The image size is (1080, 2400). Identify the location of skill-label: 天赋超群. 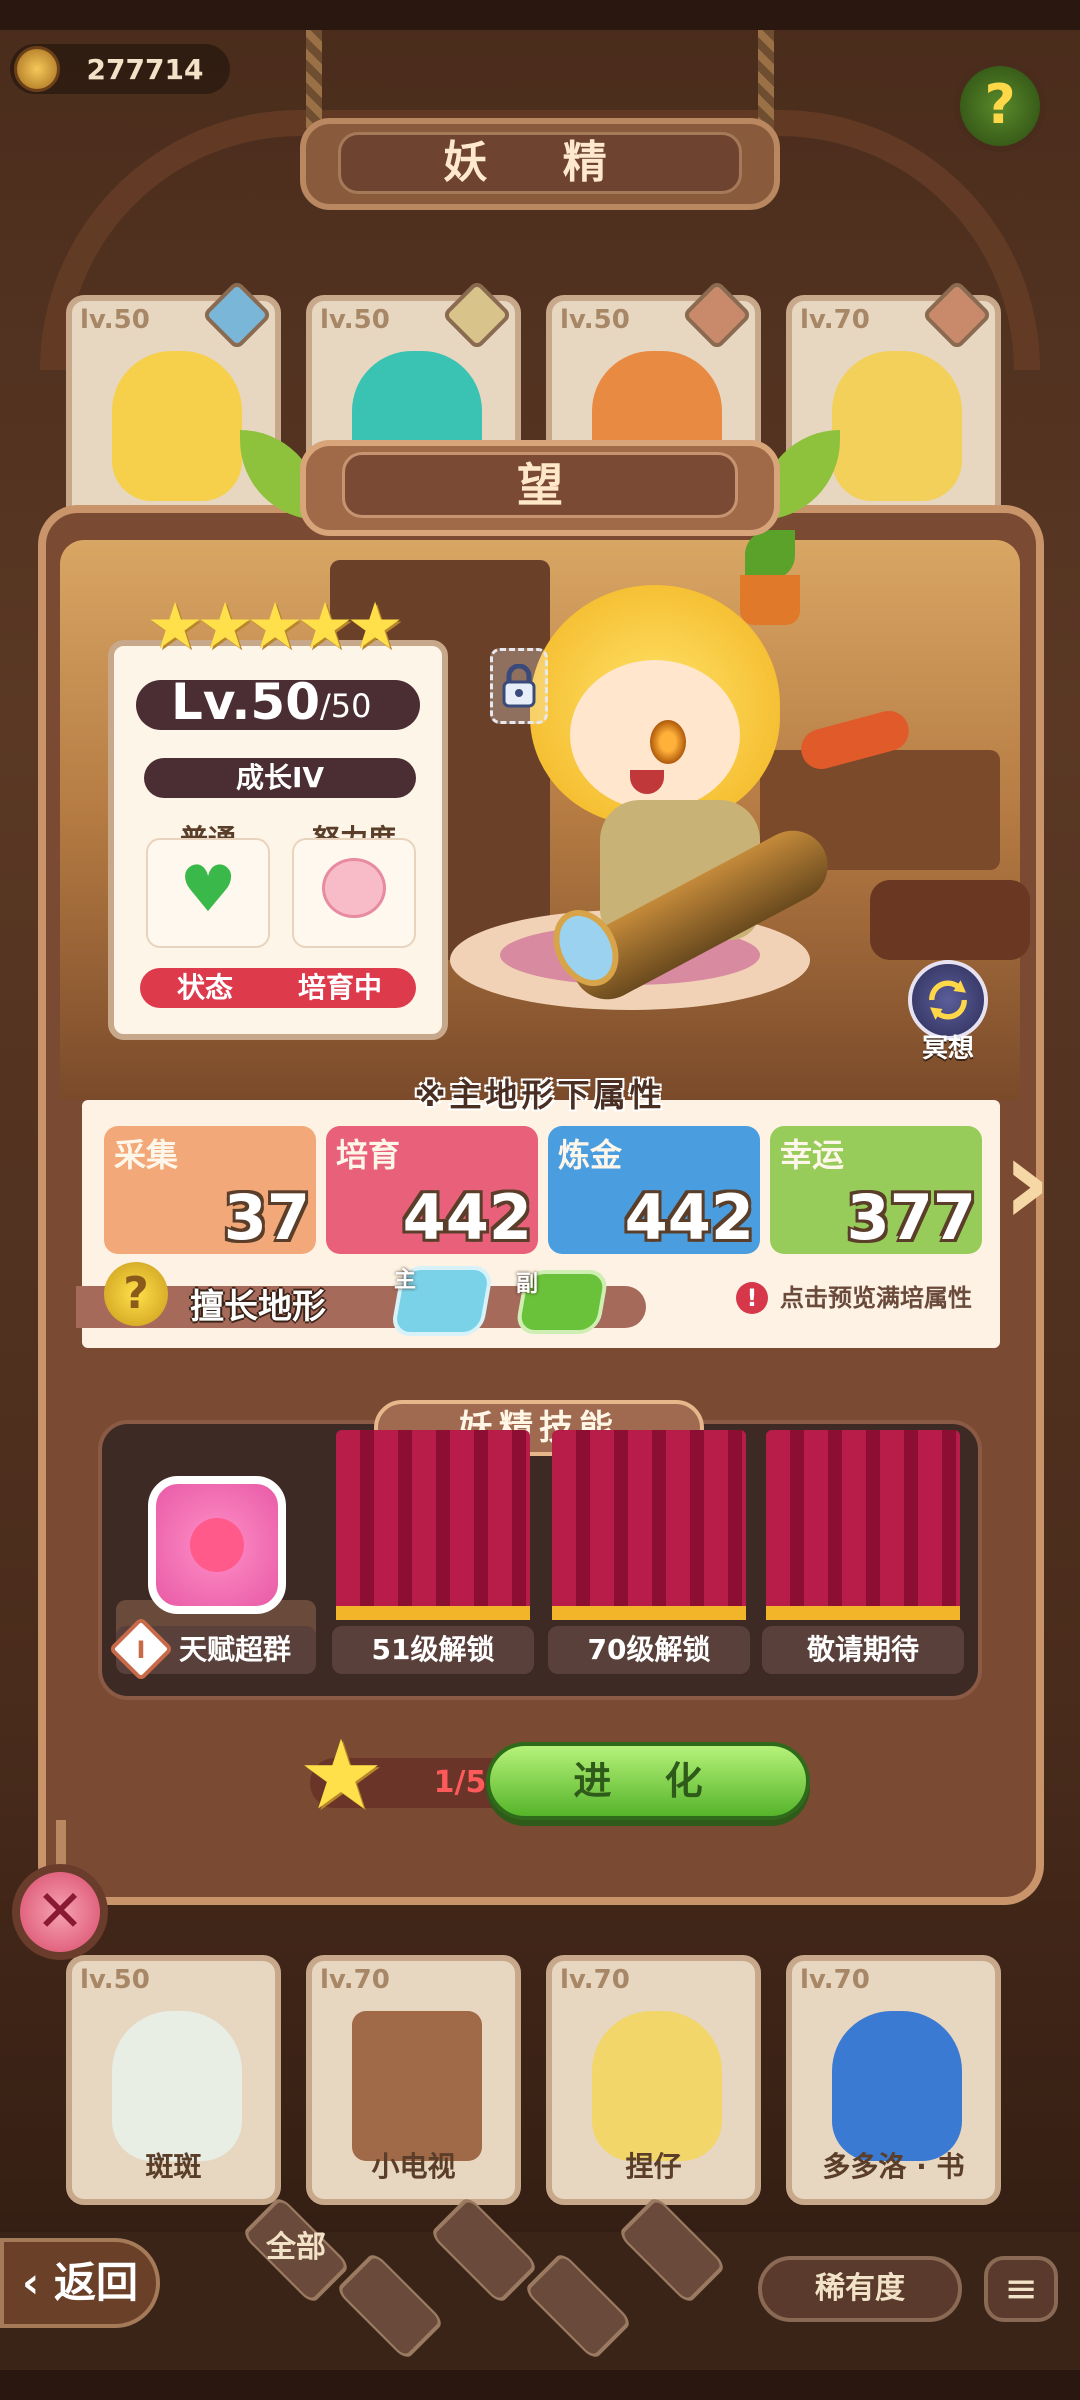
(234, 1649).